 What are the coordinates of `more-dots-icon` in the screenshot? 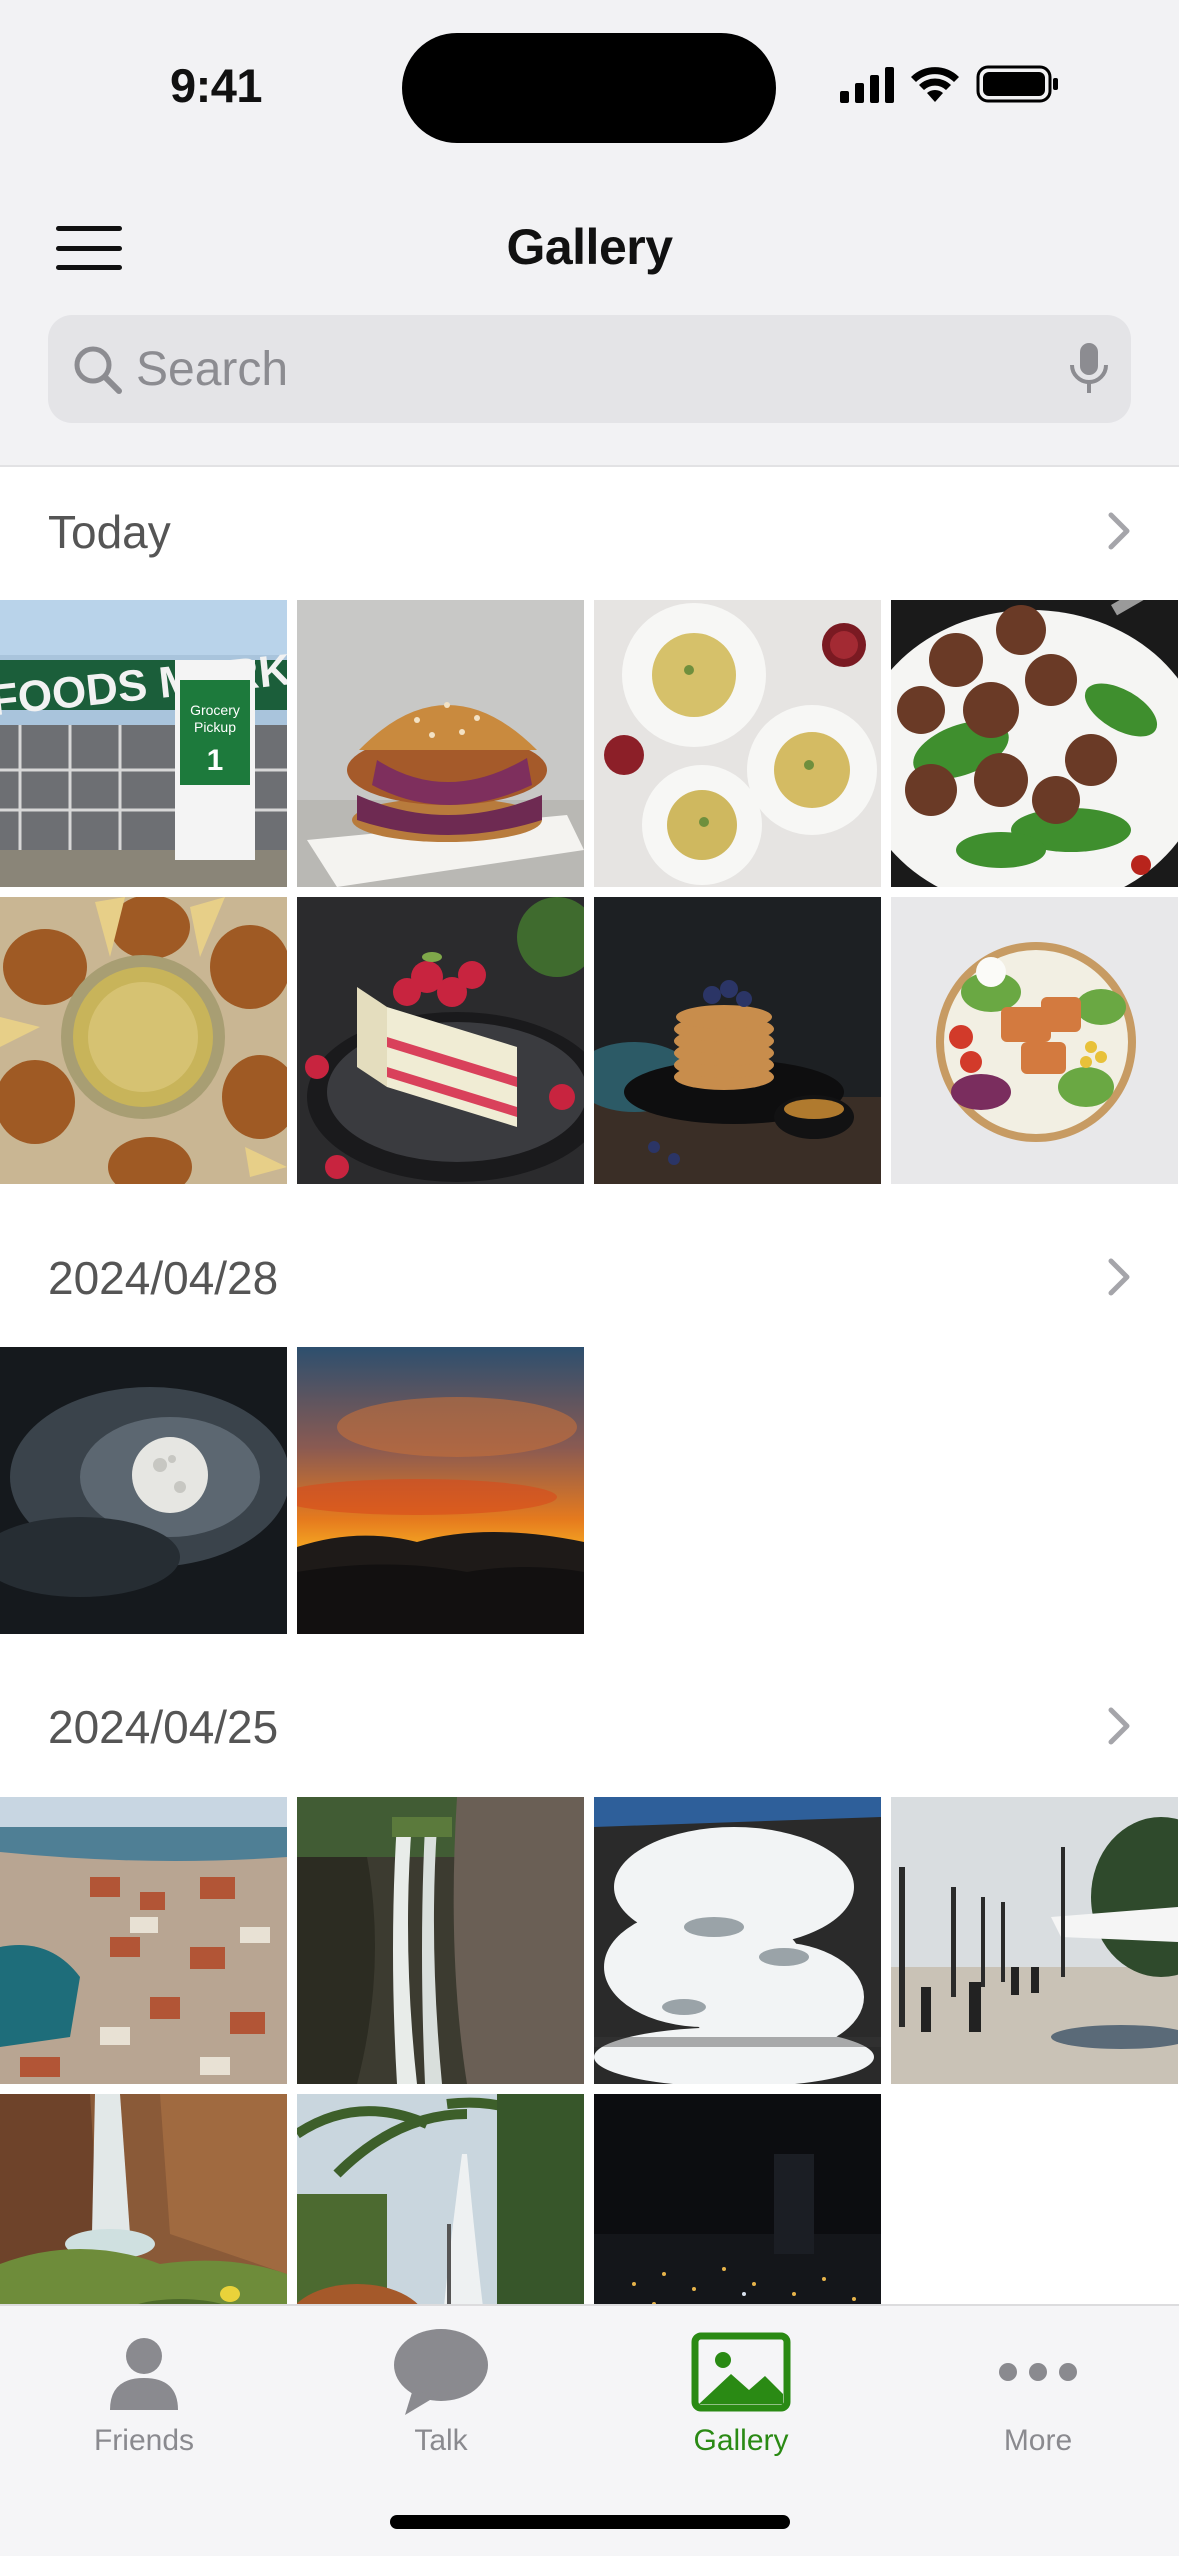 It's located at (1038, 2372).